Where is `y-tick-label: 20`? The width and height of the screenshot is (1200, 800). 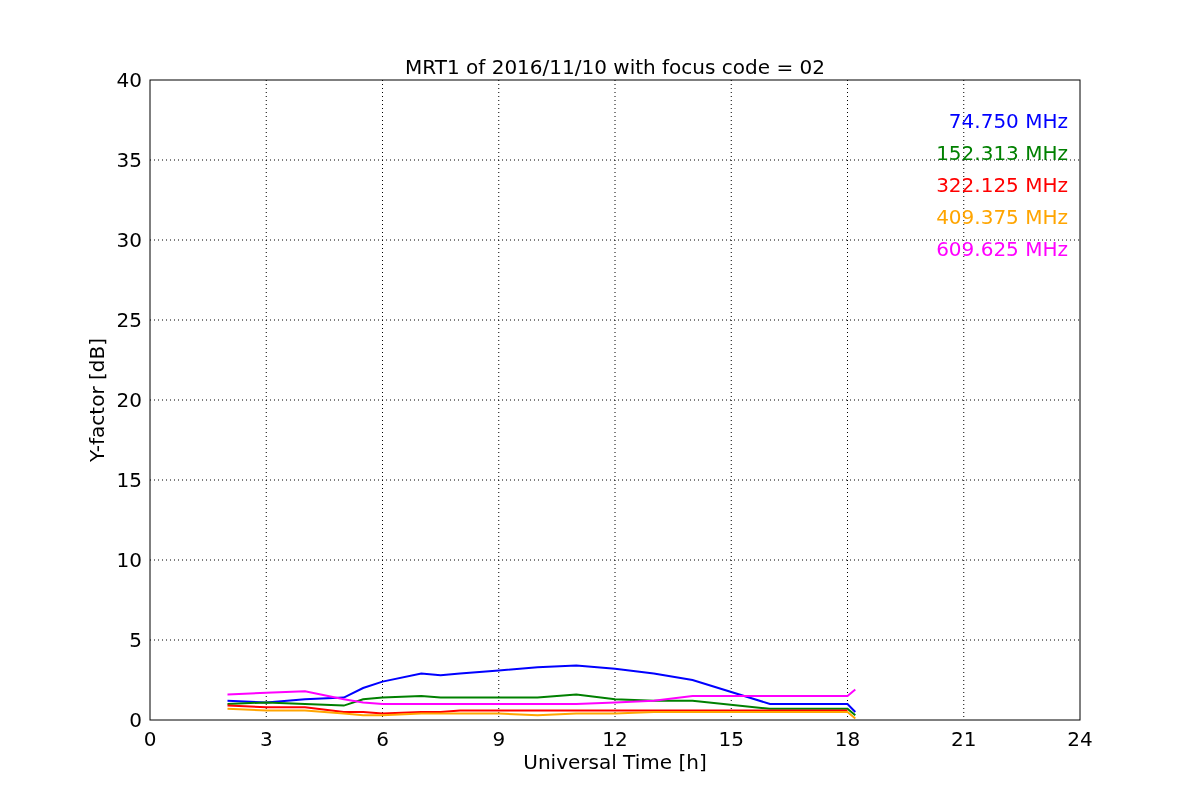 y-tick-label: 20 is located at coordinates (129, 400).